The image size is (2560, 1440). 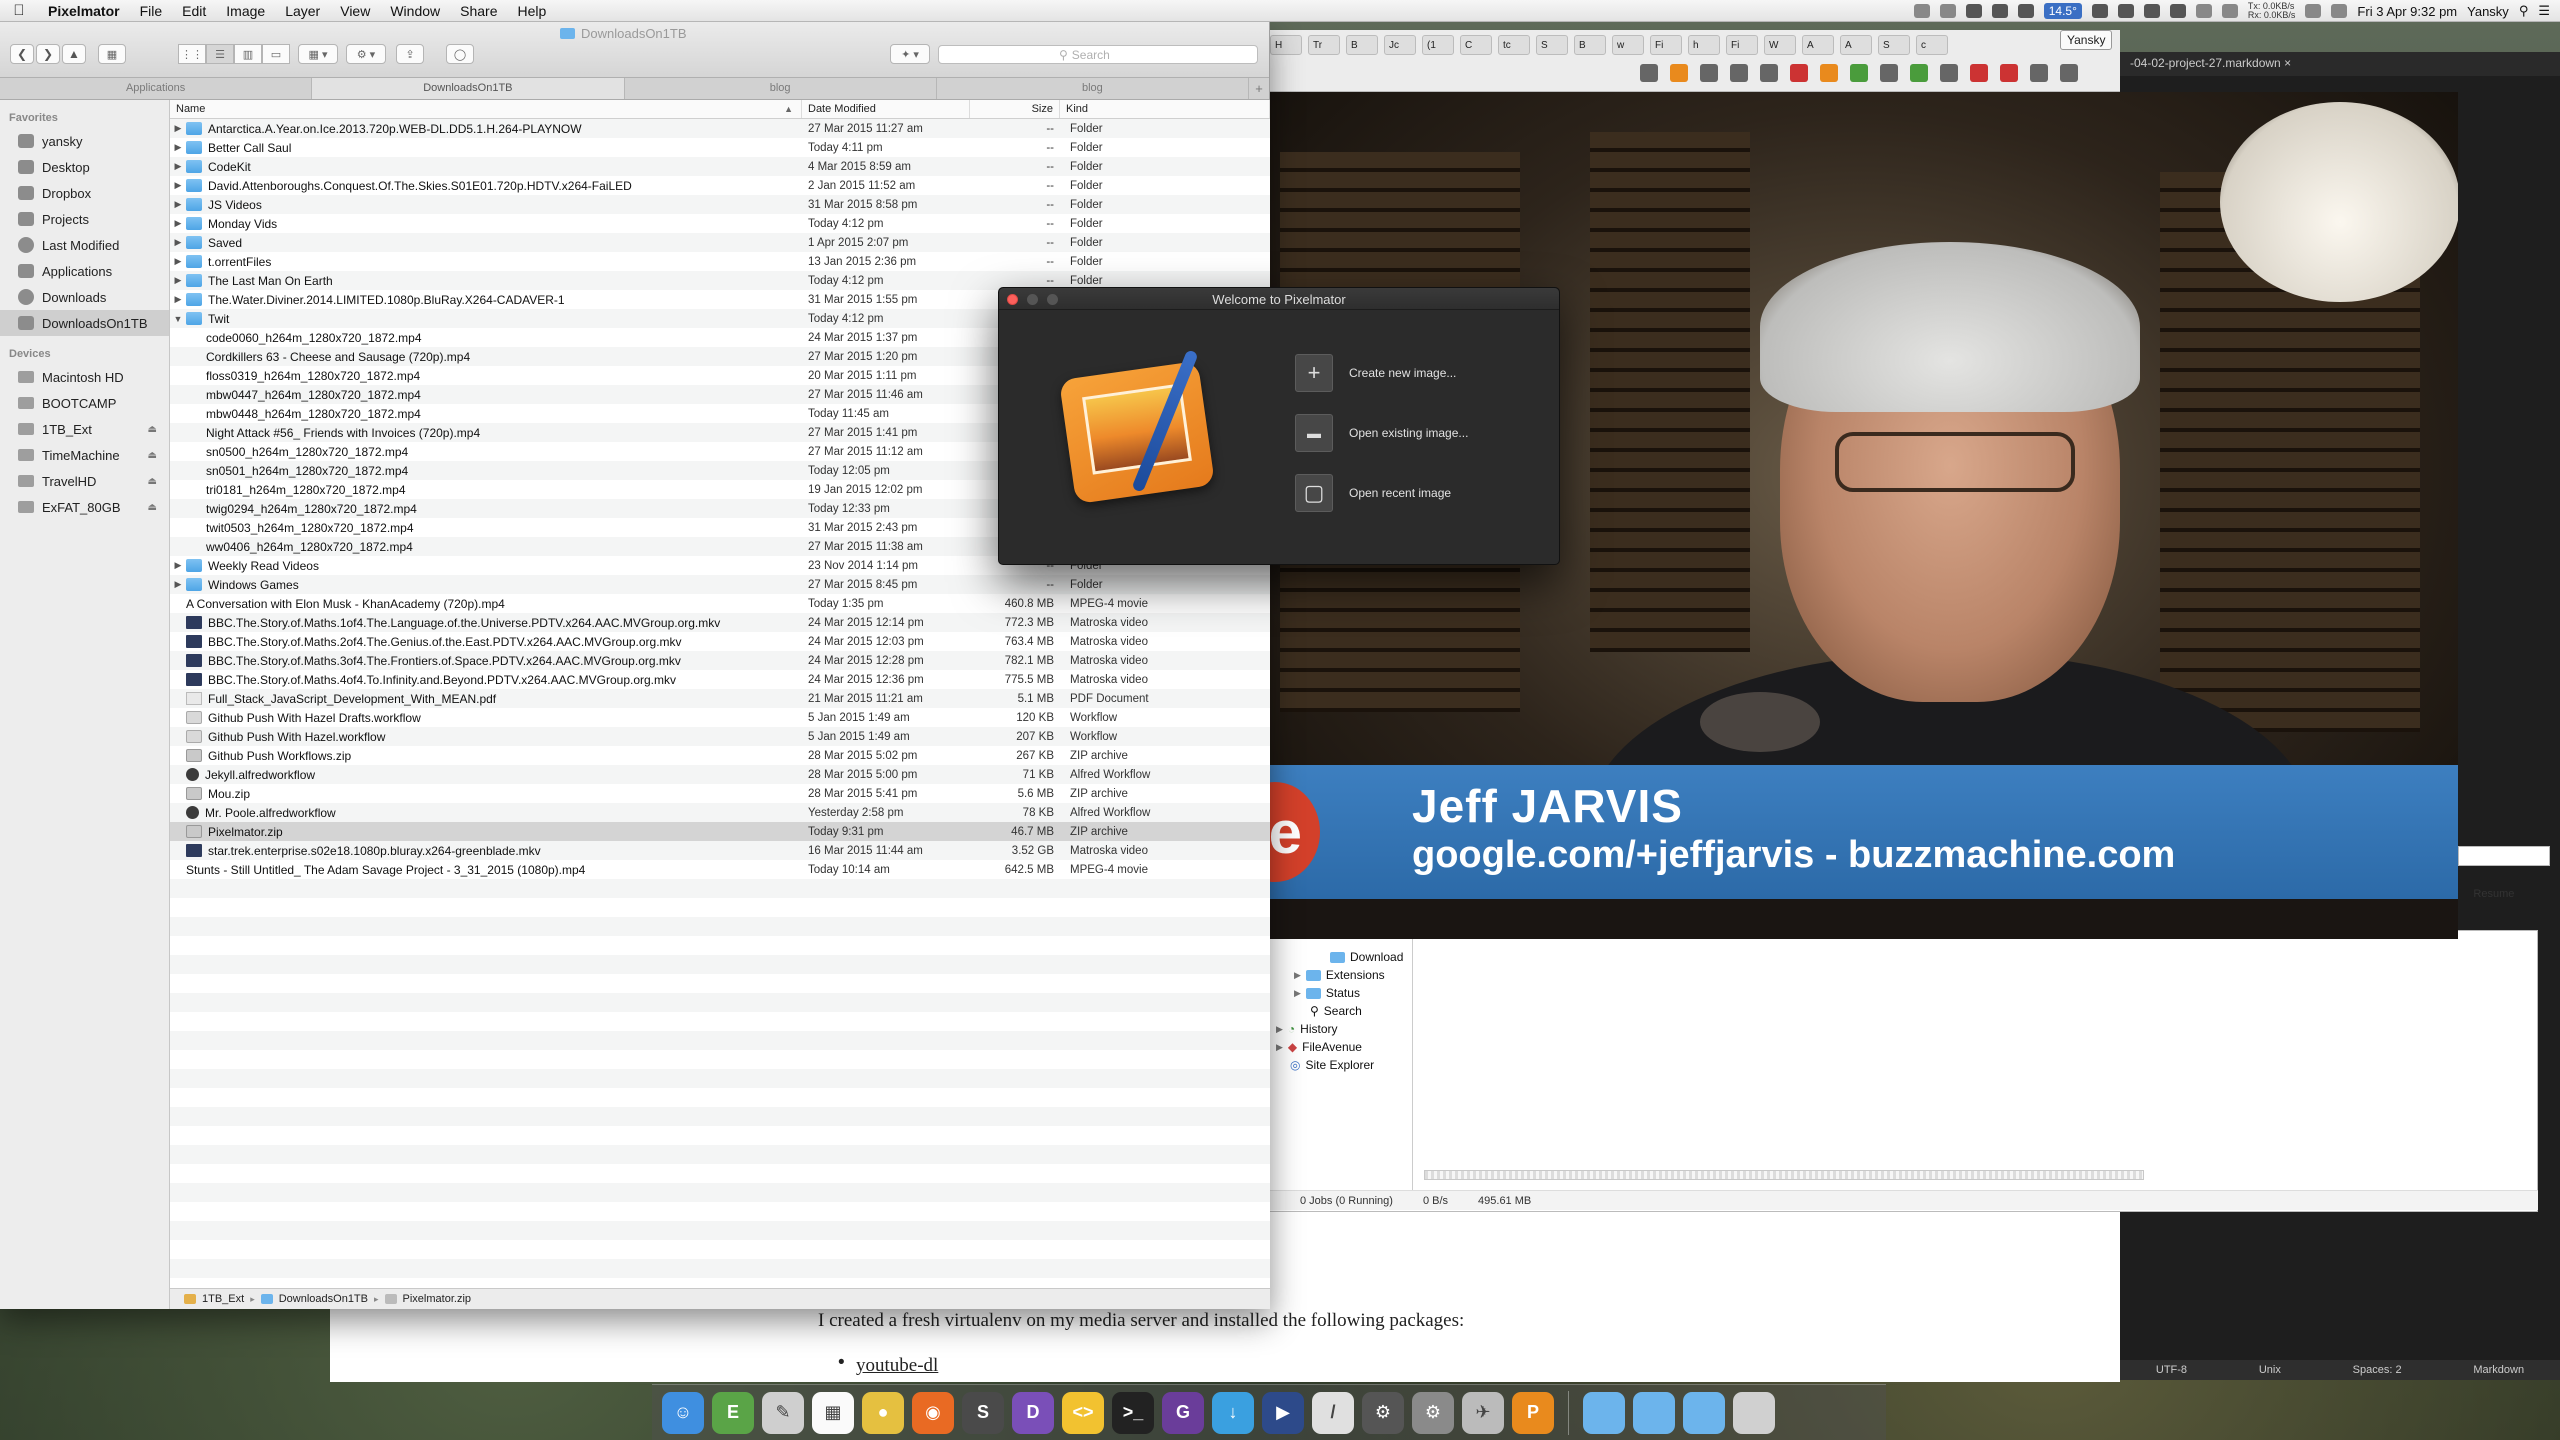 What do you see at coordinates (48, 54) in the screenshot?
I see `forward-button: ❯` at bounding box center [48, 54].